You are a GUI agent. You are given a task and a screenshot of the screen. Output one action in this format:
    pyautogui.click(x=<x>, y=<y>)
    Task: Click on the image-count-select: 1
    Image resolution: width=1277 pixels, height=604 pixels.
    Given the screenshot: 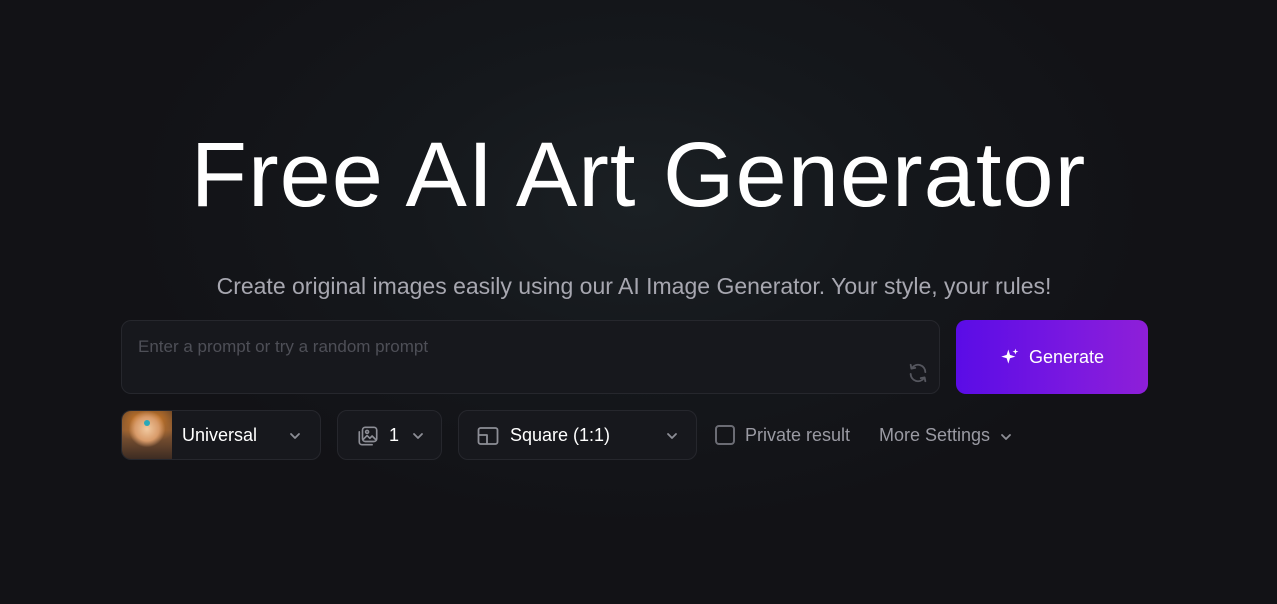 What is the action you would take?
    pyautogui.click(x=389, y=435)
    